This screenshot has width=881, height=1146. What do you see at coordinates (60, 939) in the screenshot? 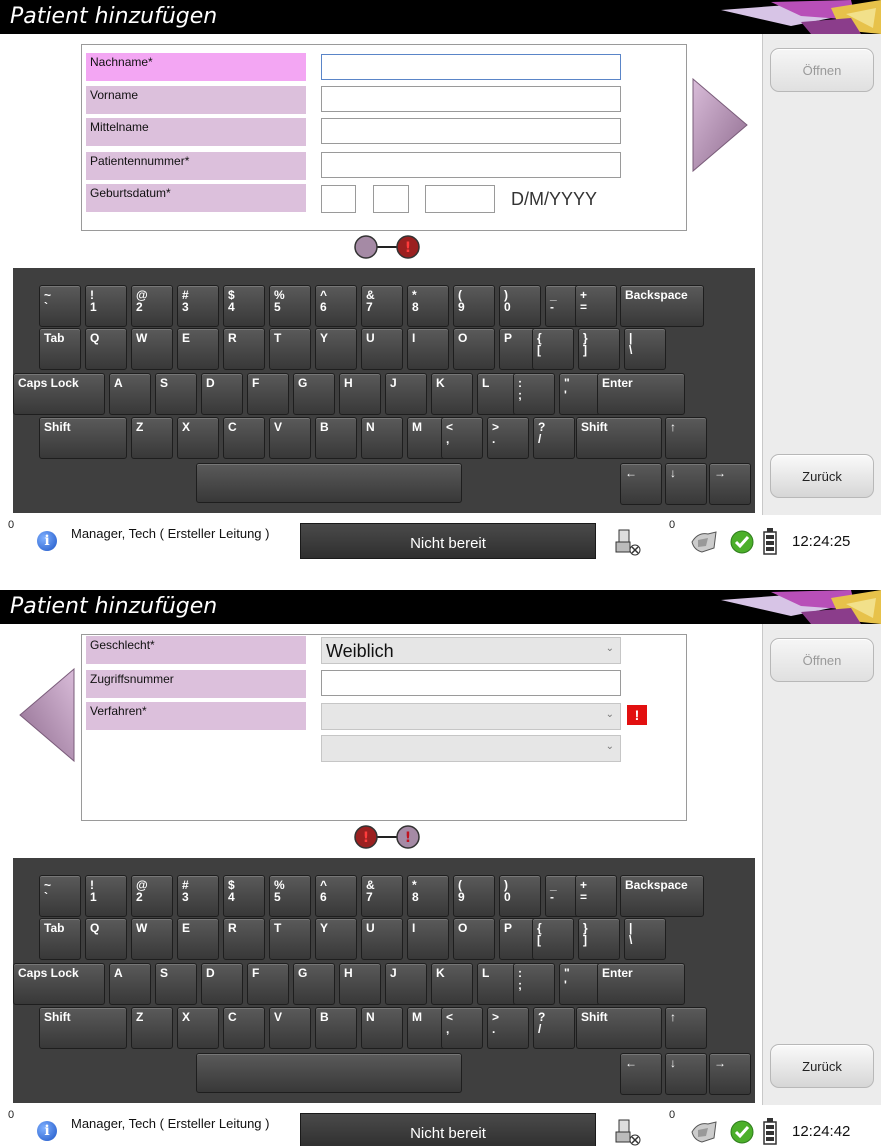
I see `tab-key: Tab` at bounding box center [60, 939].